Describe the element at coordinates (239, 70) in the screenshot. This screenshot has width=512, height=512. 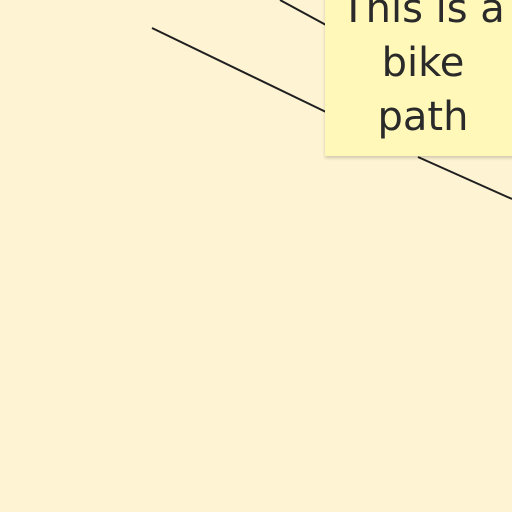
I see `connector-line-lower-left` at that location.